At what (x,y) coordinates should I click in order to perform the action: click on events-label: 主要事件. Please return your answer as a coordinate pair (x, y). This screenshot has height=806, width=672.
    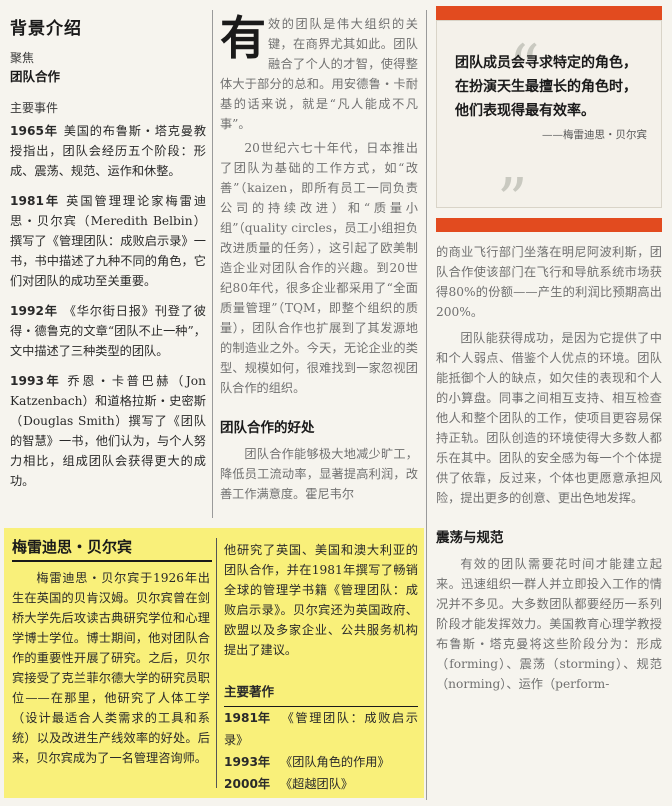
    Looking at the image, I should click on (34, 108).